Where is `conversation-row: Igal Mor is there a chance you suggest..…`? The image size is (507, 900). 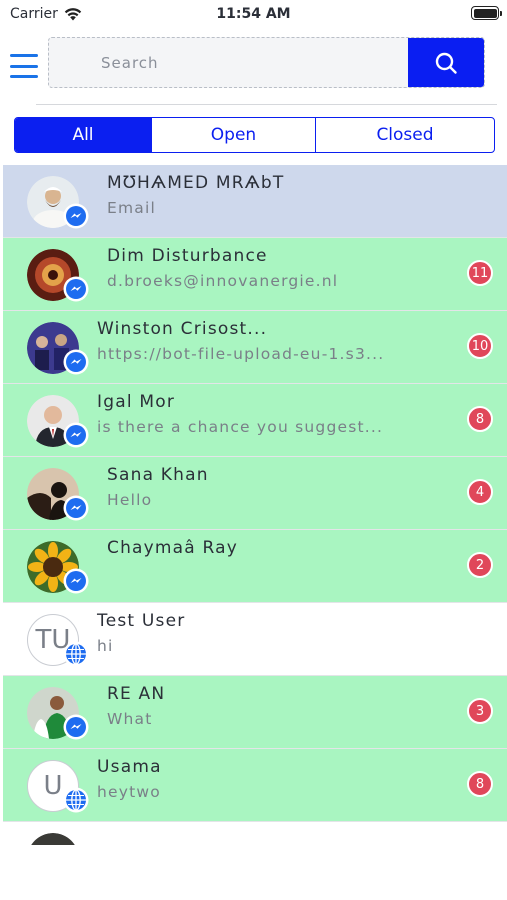
conversation-row: Igal Mor is there a chance you suggest..… is located at coordinates (255, 420).